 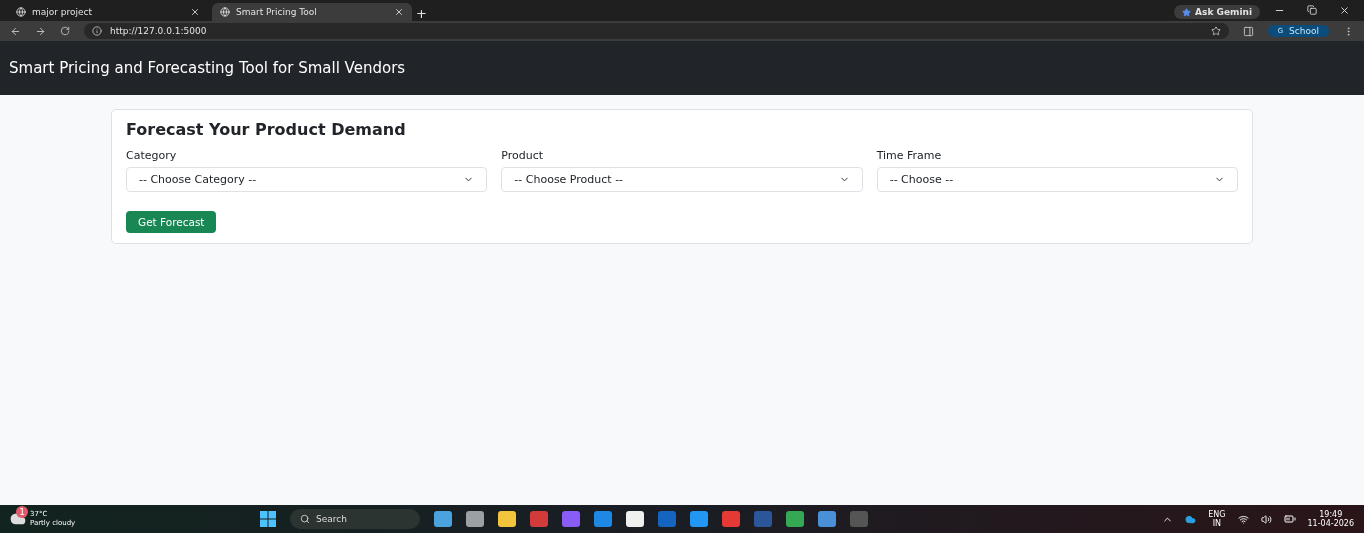 I want to click on app-title: Smart Pricing and Forecasting Tool for Small Vendors, so click(x=207, y=68).